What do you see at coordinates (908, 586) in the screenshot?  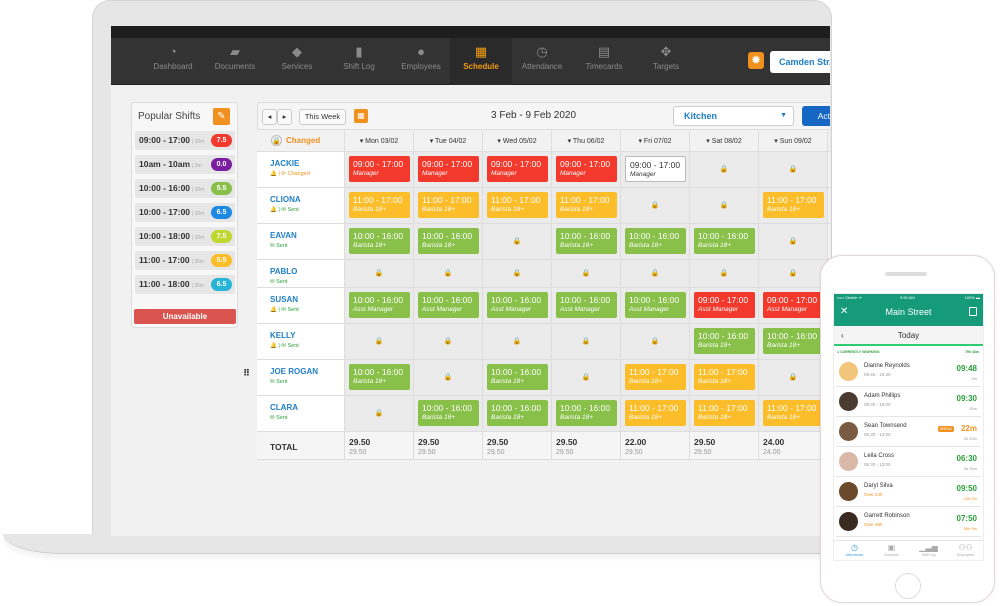 I see `home-button` at bounding box center [908, 586].